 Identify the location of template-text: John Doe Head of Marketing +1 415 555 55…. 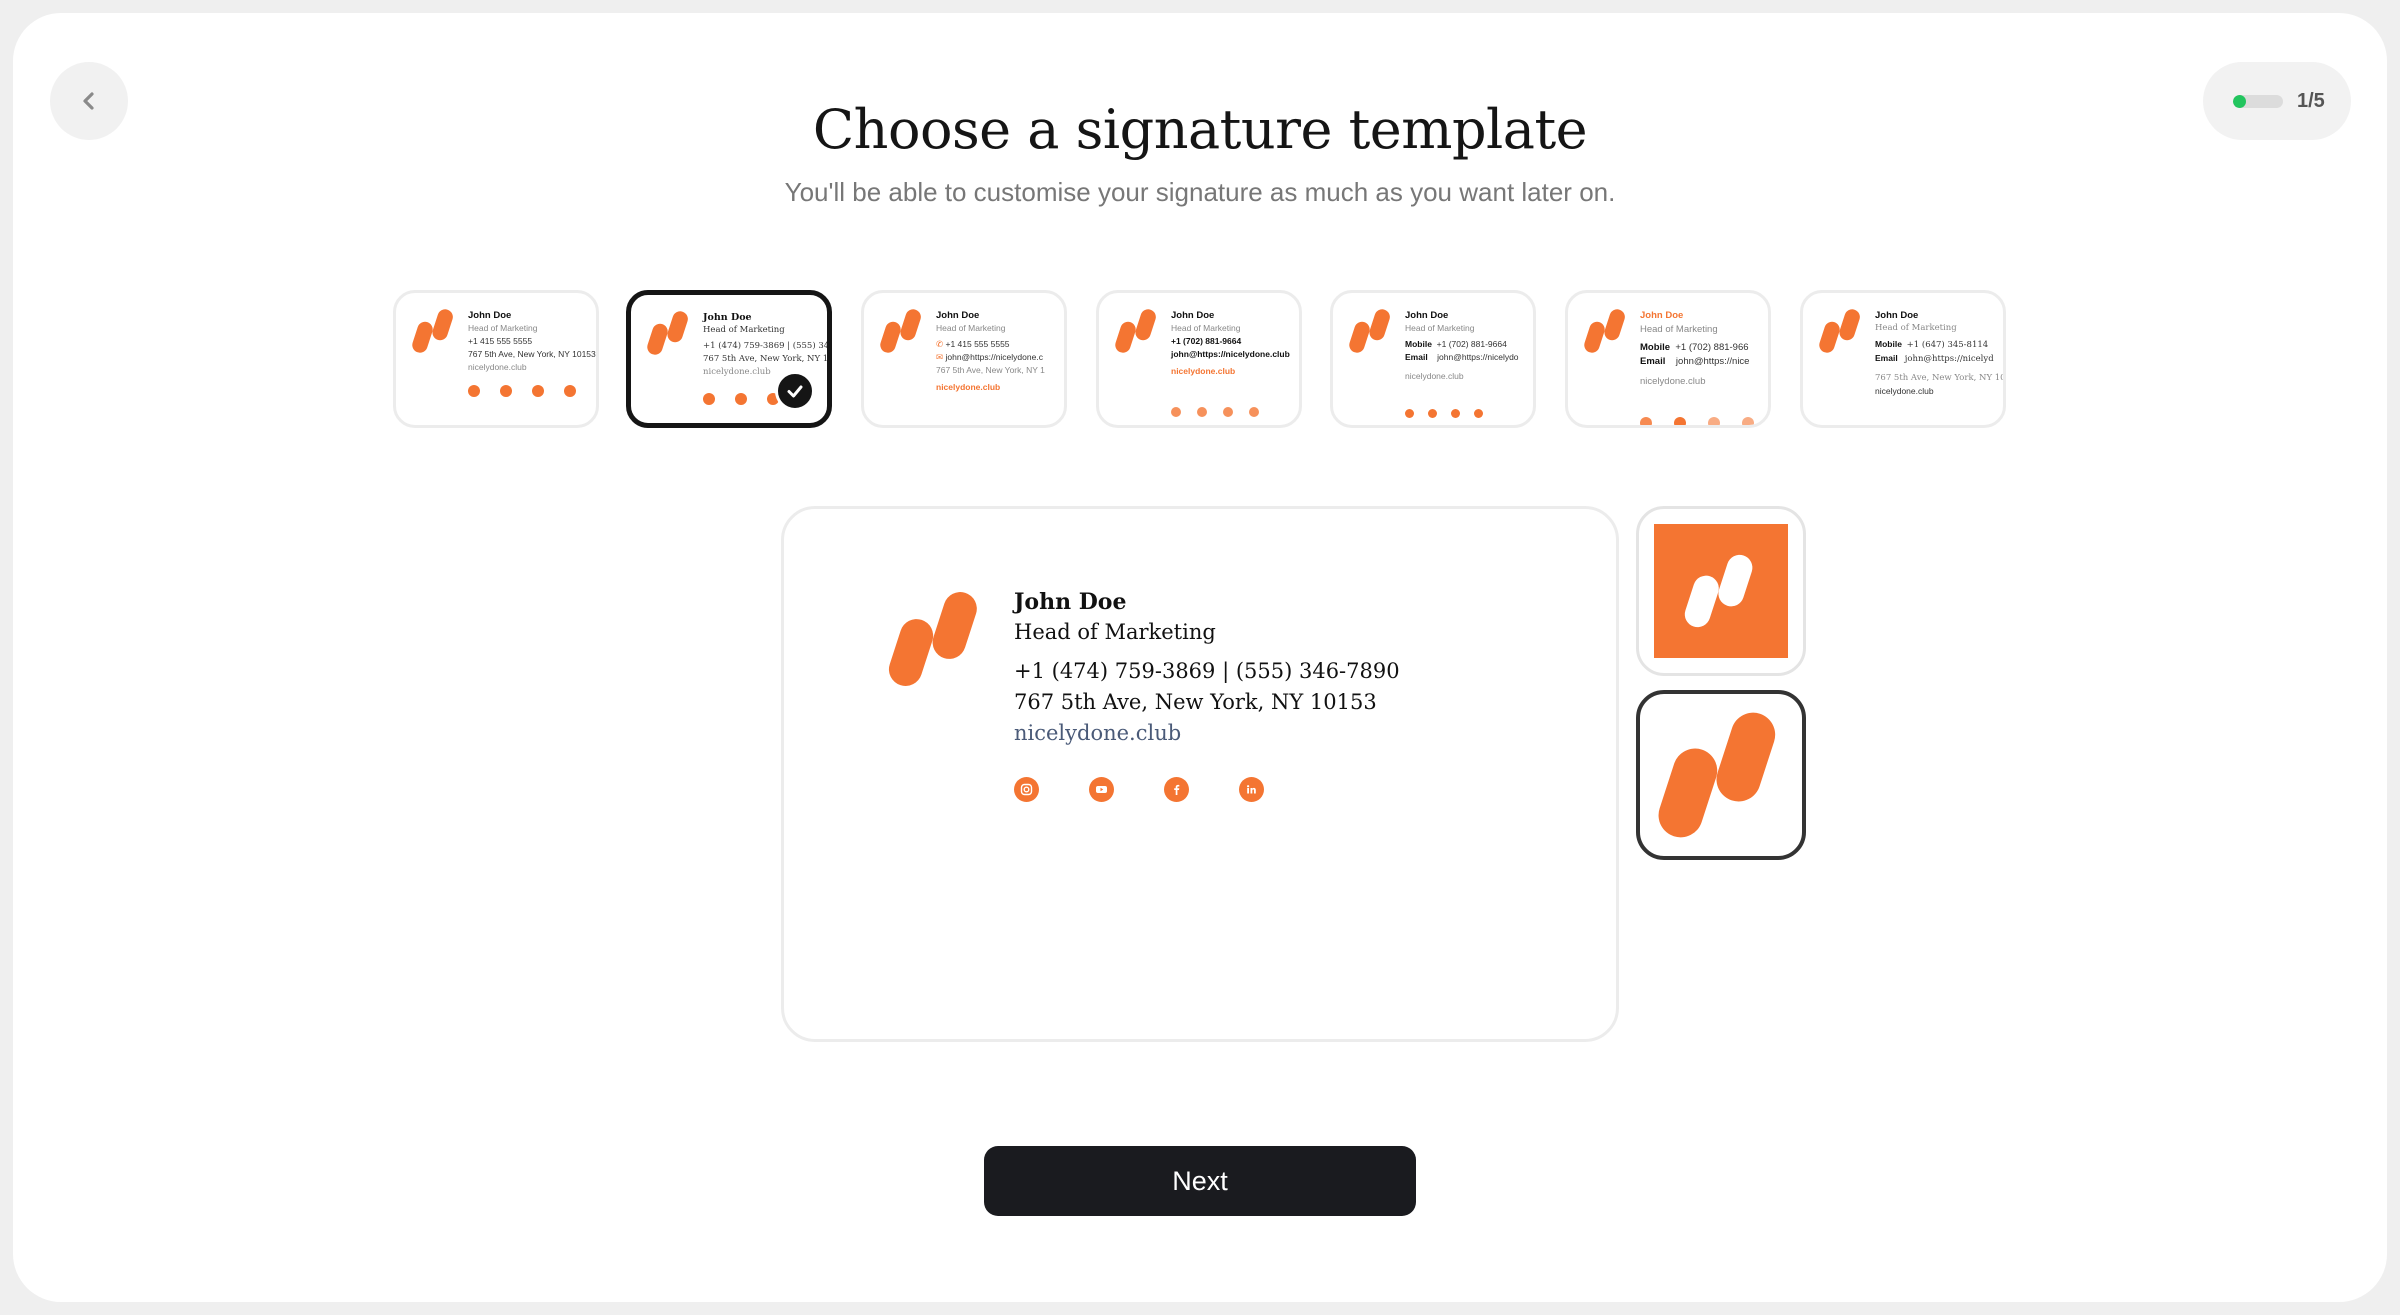
(532, 341).